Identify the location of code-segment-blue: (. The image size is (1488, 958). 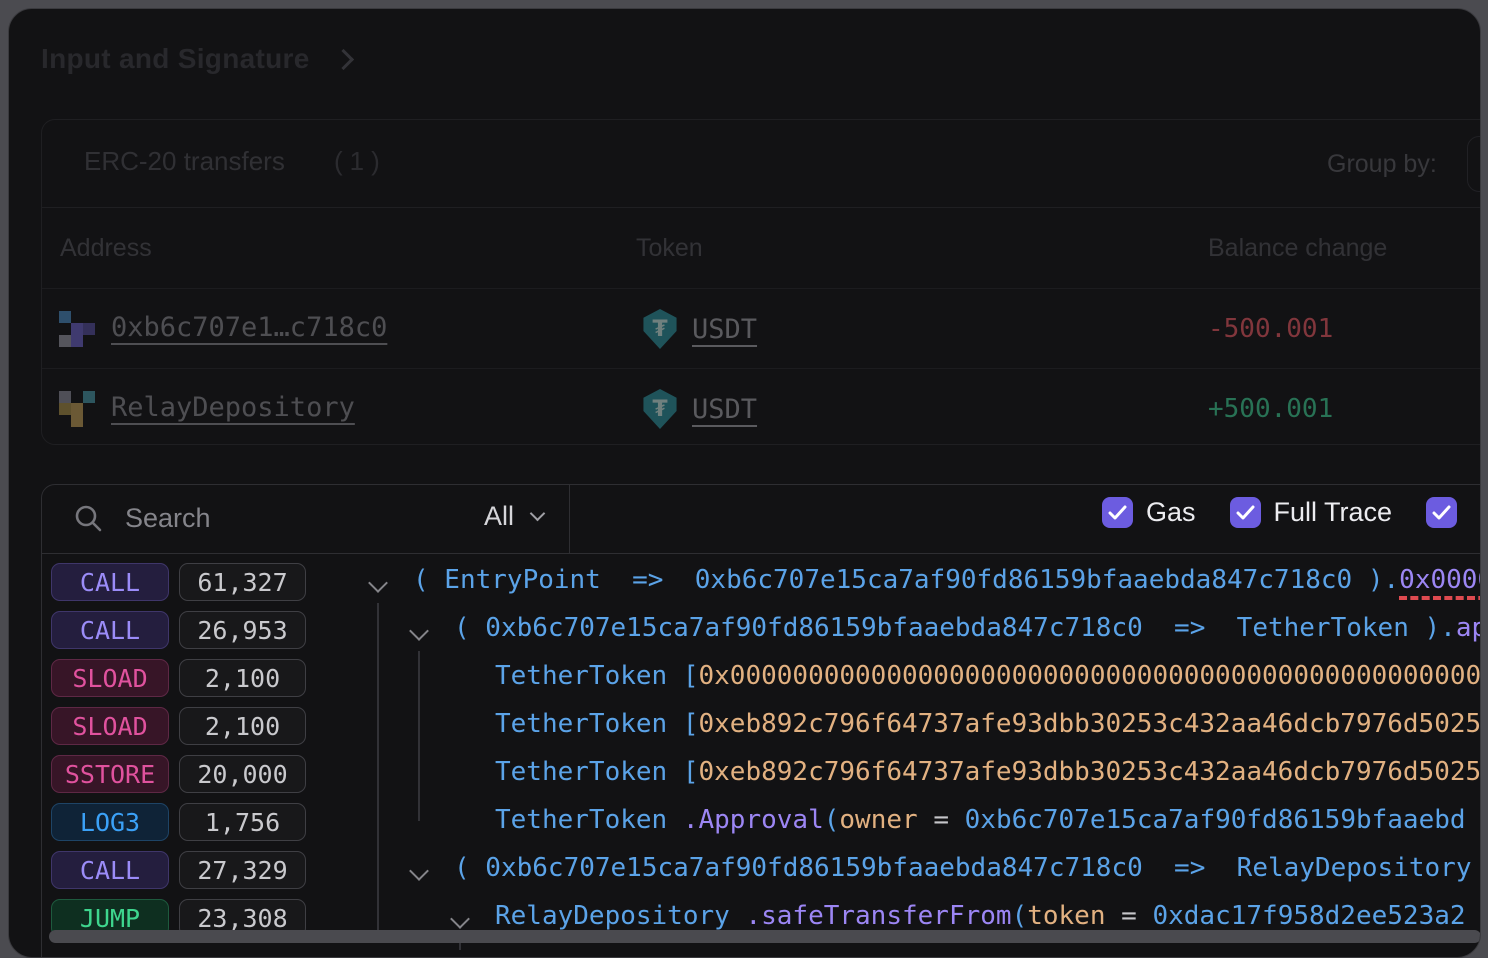
(831, 820).